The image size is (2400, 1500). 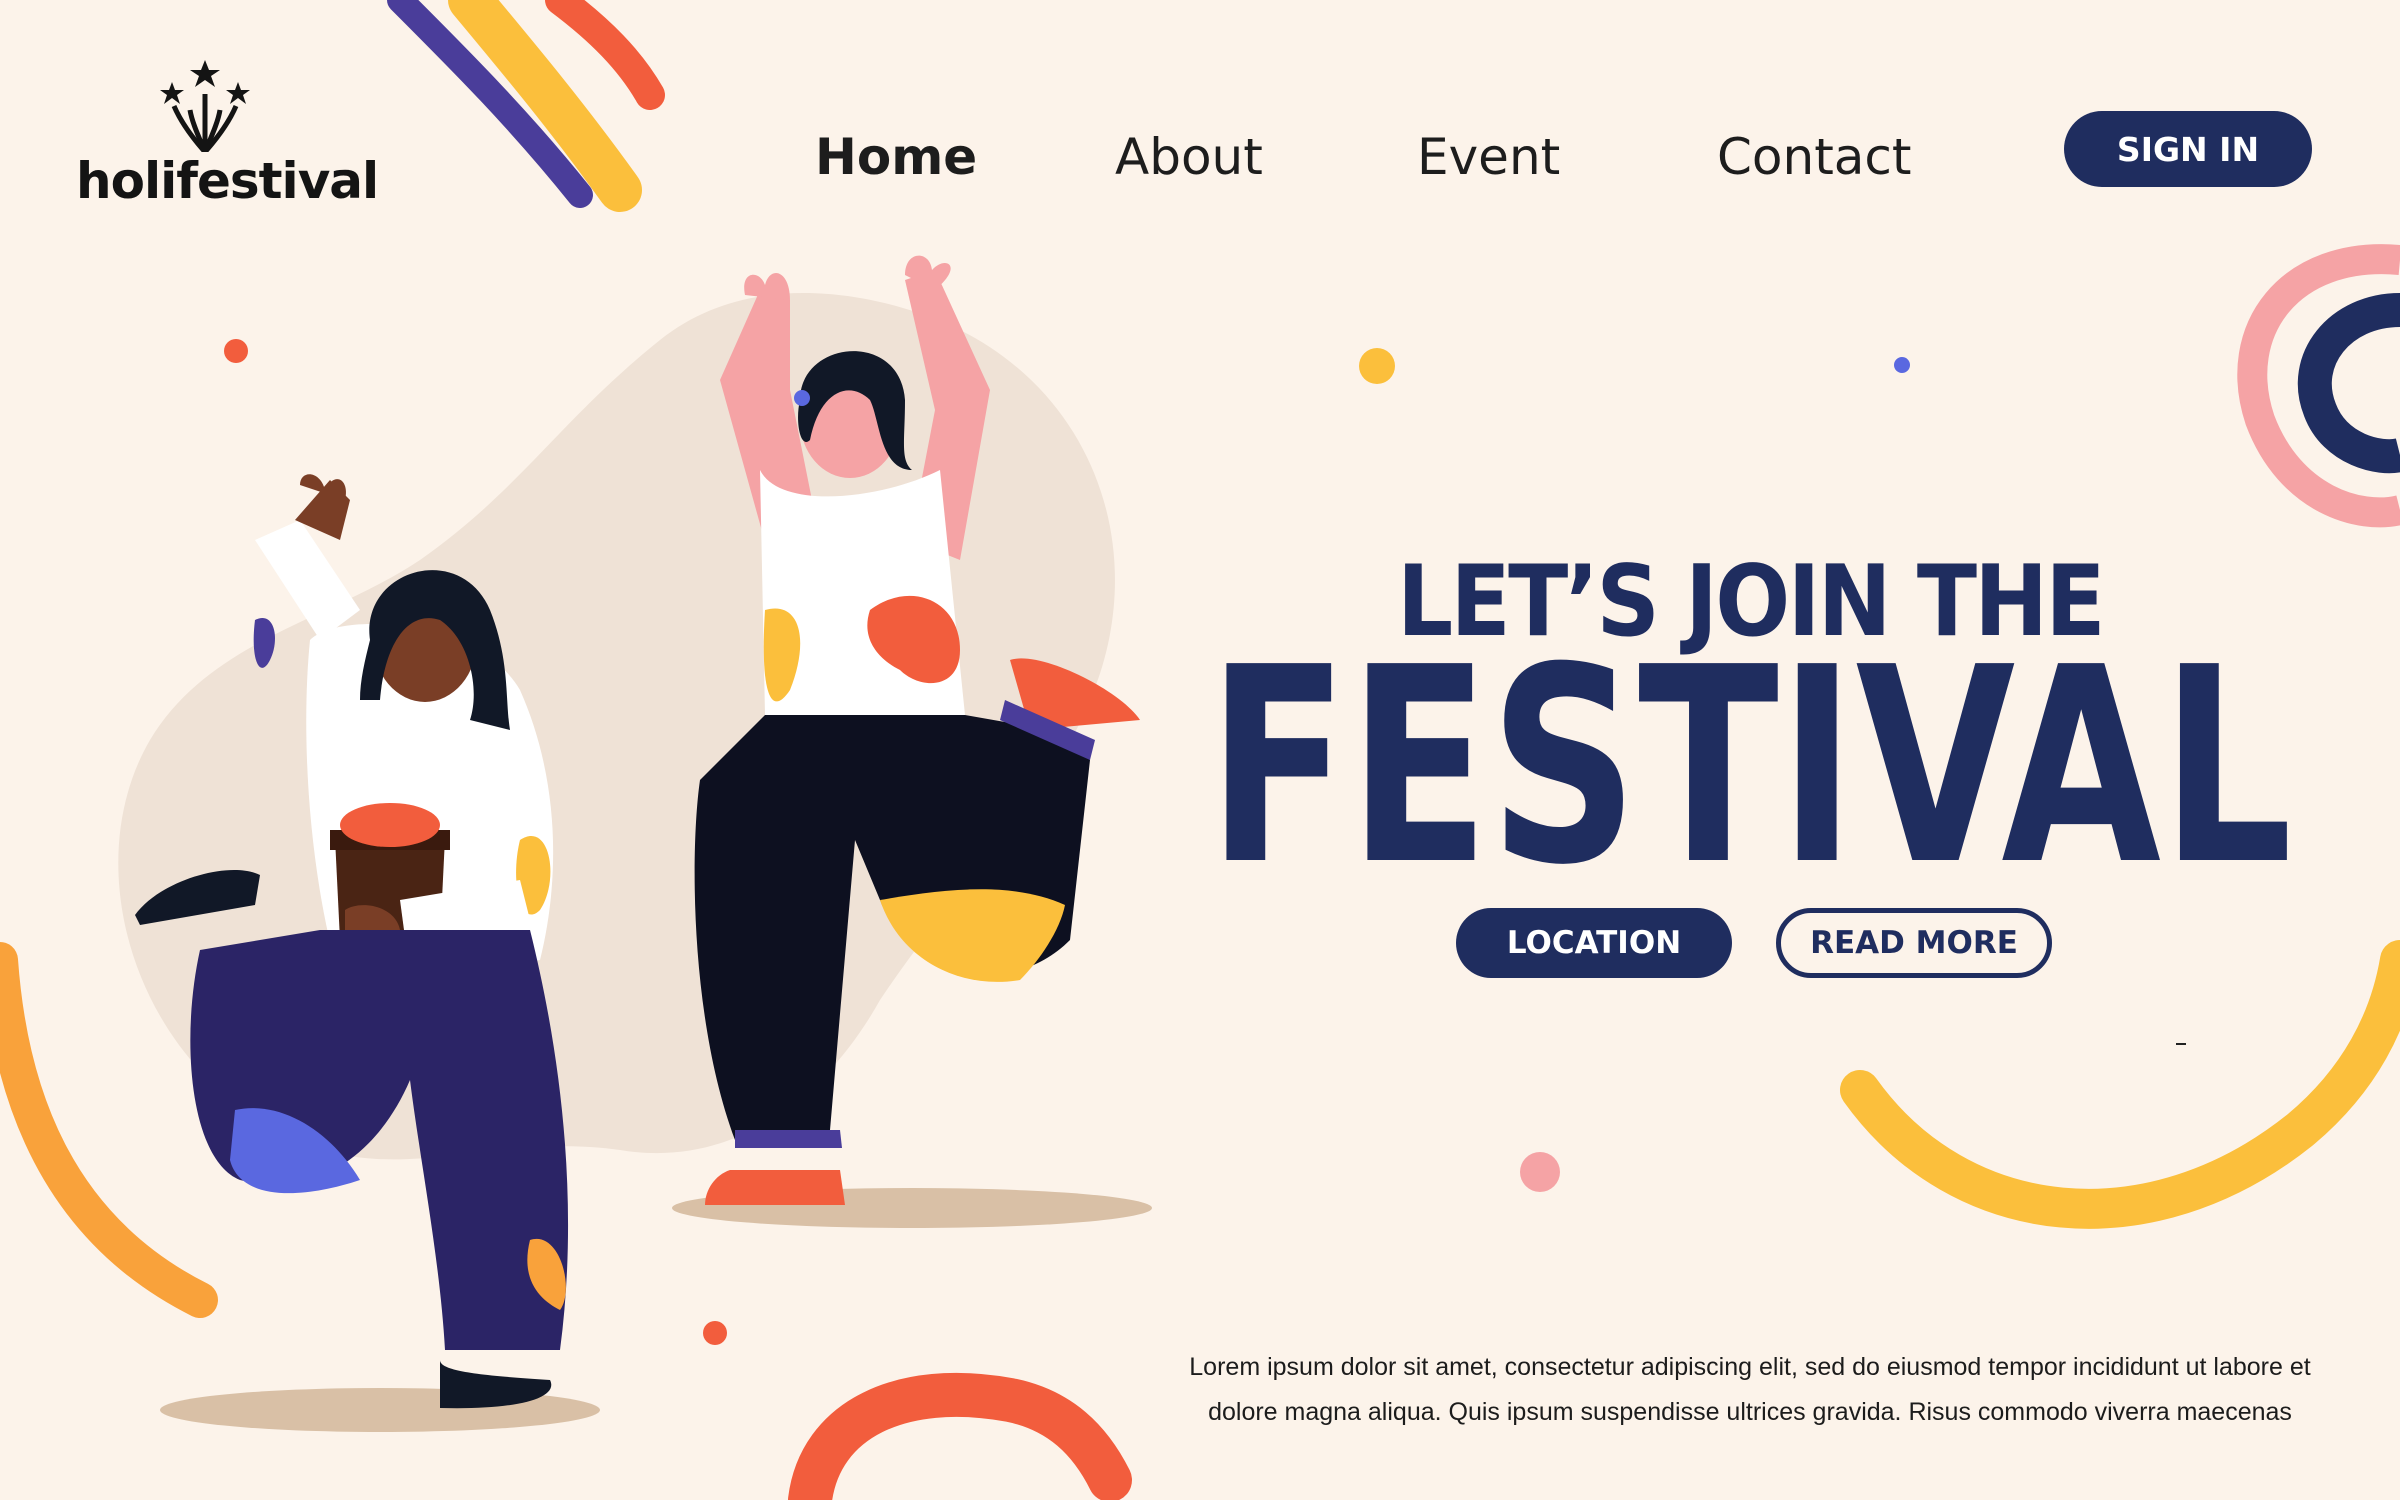 What do you see at coordinates (2120, 1084) in the screenshot?
I see `brush-stroke-yellow` at bounding box center [2120, 1084].